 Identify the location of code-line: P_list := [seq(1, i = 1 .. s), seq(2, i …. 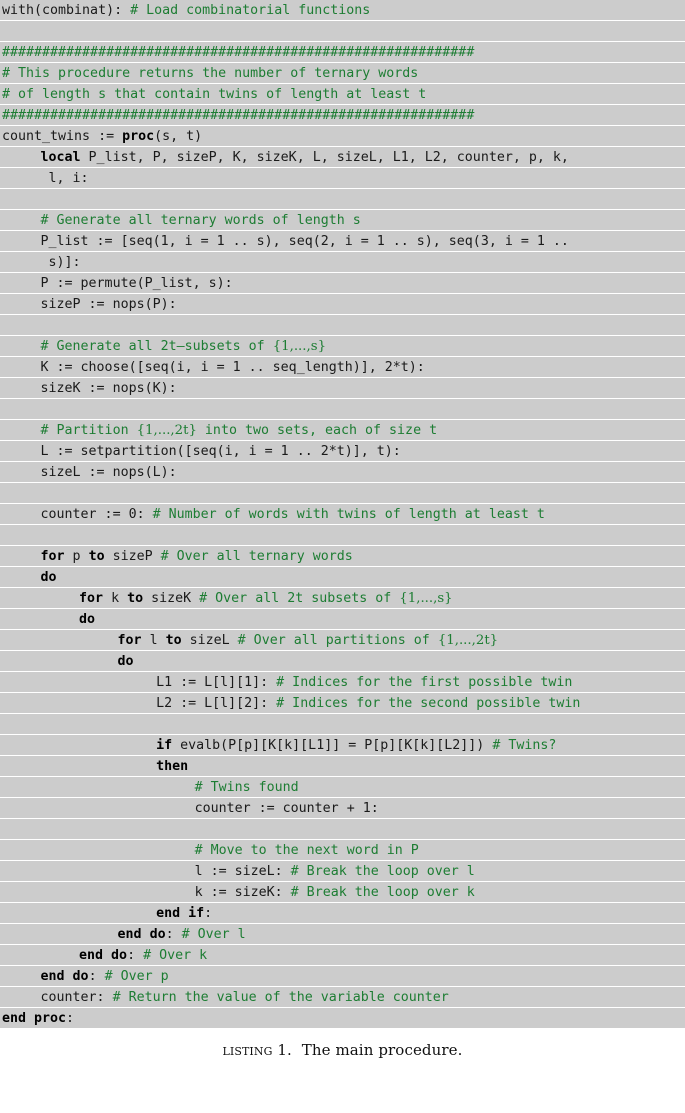
(342, 241).